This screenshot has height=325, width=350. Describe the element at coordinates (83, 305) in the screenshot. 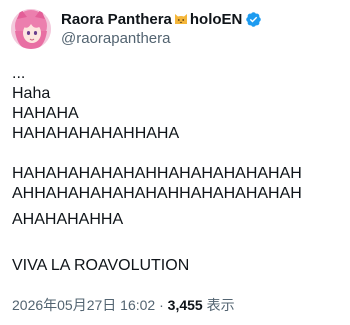

I see `tweet-timestamp: 2026年05月27日 16:02` at that location.